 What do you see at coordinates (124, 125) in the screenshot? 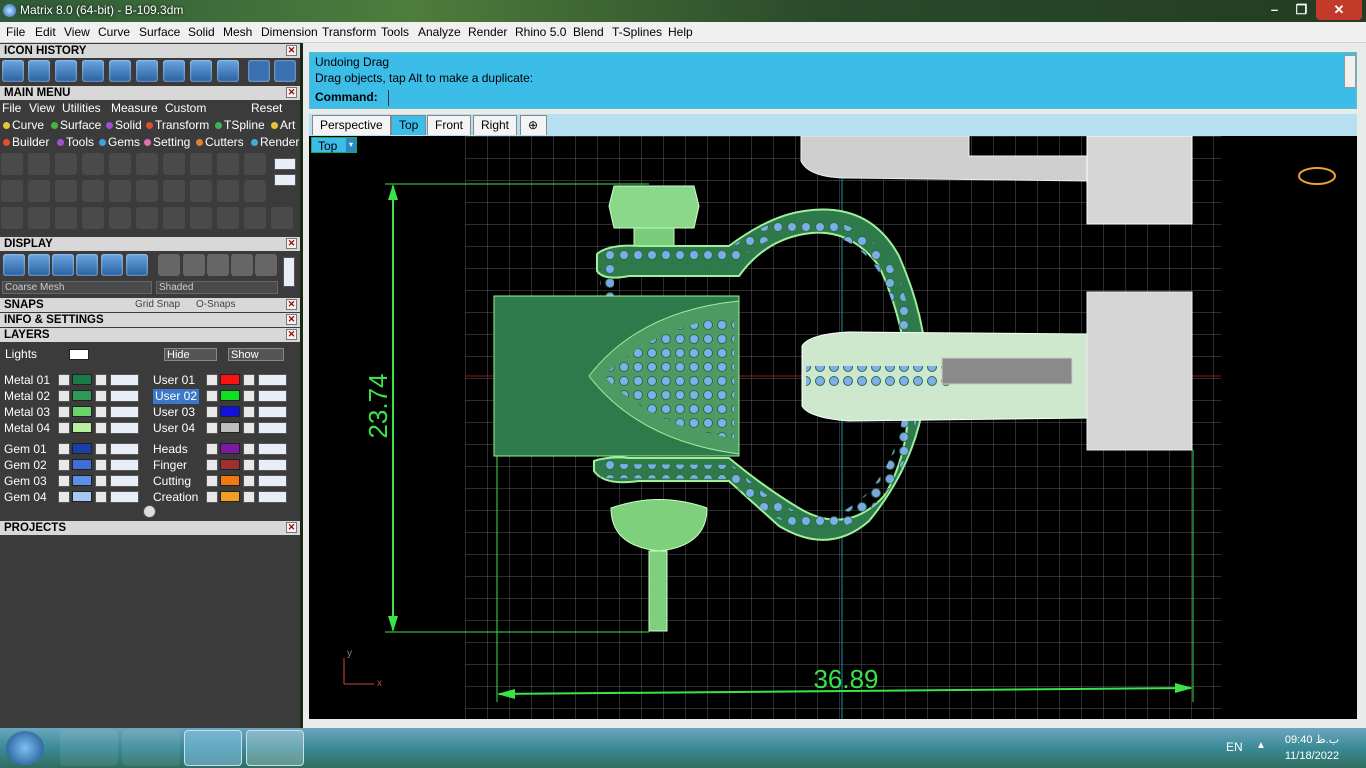
I see `mm-solid: Solid` at bounding box center [124, 125].